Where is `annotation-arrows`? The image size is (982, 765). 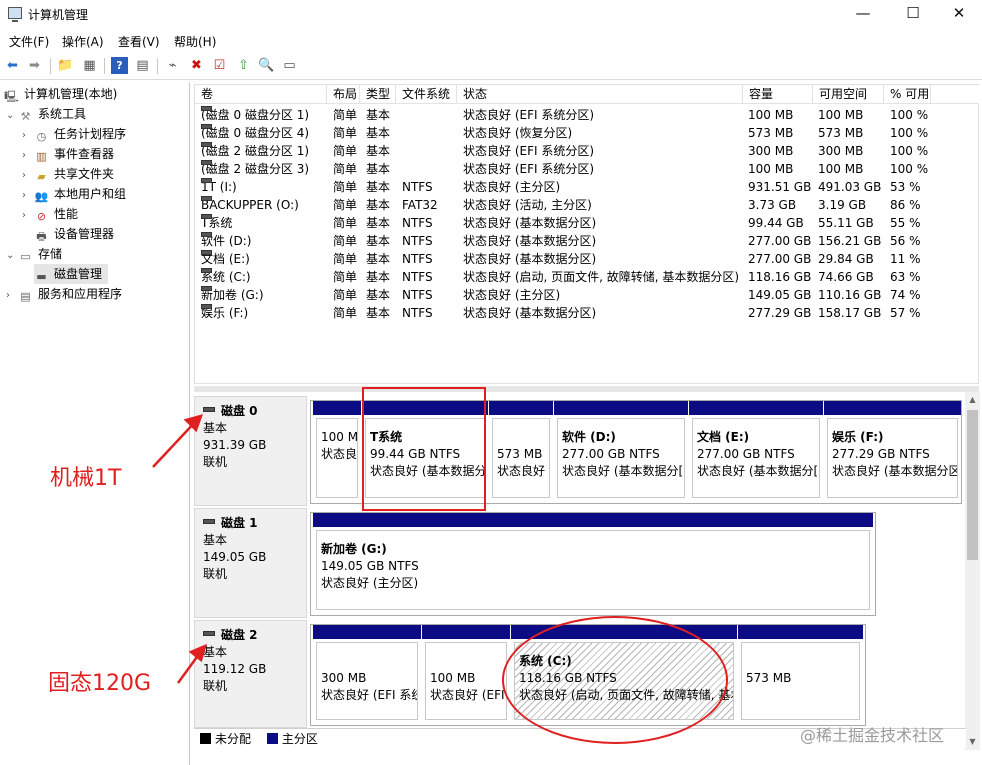
annotation-arrows is located at coordinates (179, 549).